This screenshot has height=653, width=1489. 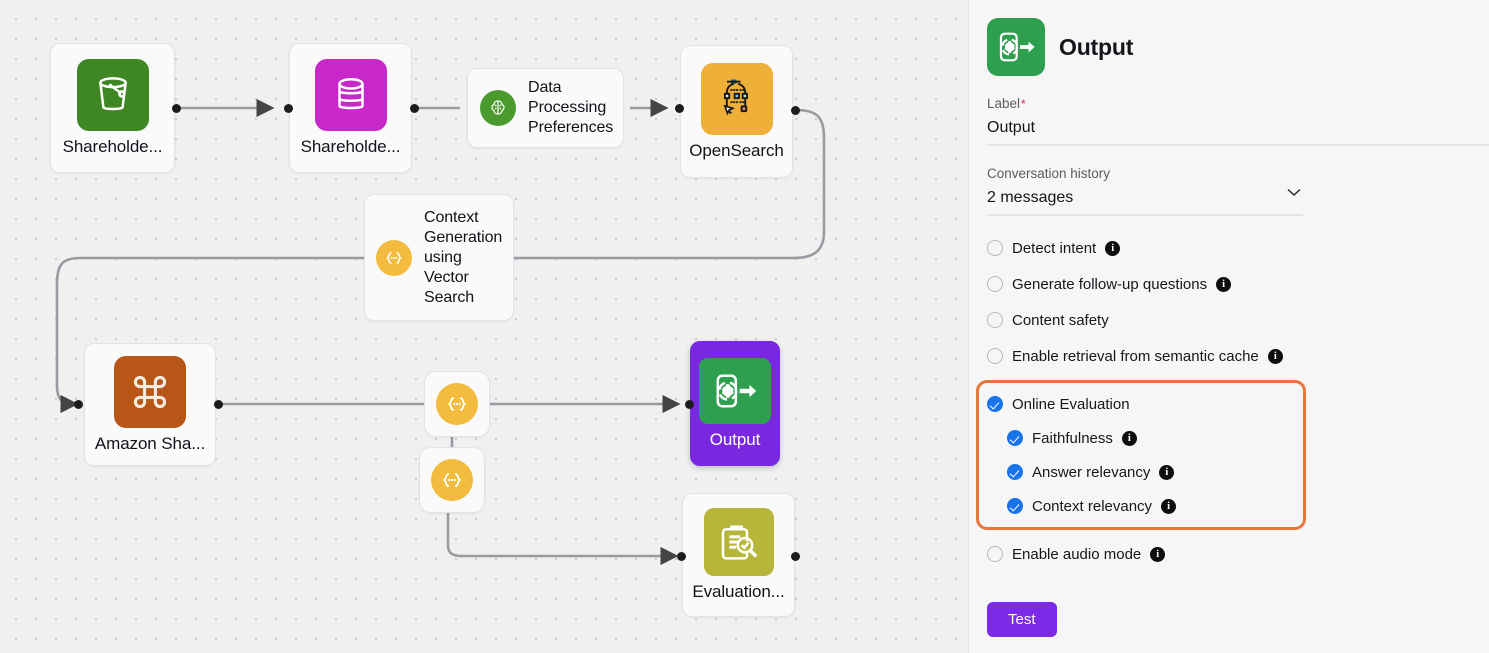 What do you see at coordinates (1140, 404) in the screenshot?
I see `option-online-evaluation: Online Evaluation` at bounding box center [1140, 404].